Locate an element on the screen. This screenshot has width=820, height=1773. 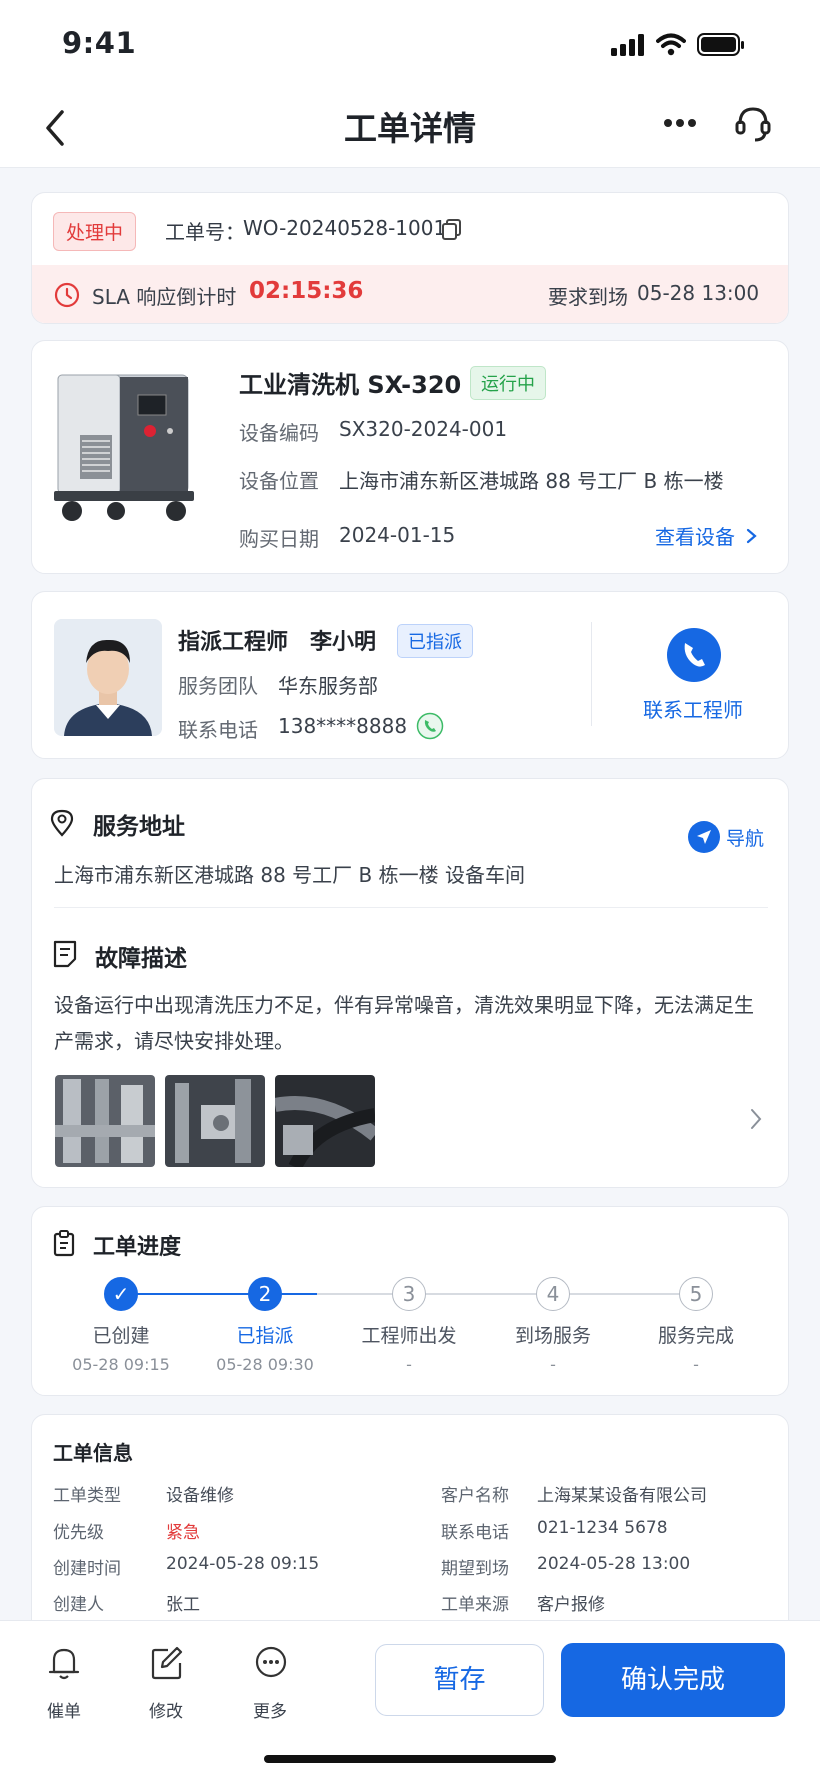
step-2-circle: 2 is located at coordinates (265, 1294).